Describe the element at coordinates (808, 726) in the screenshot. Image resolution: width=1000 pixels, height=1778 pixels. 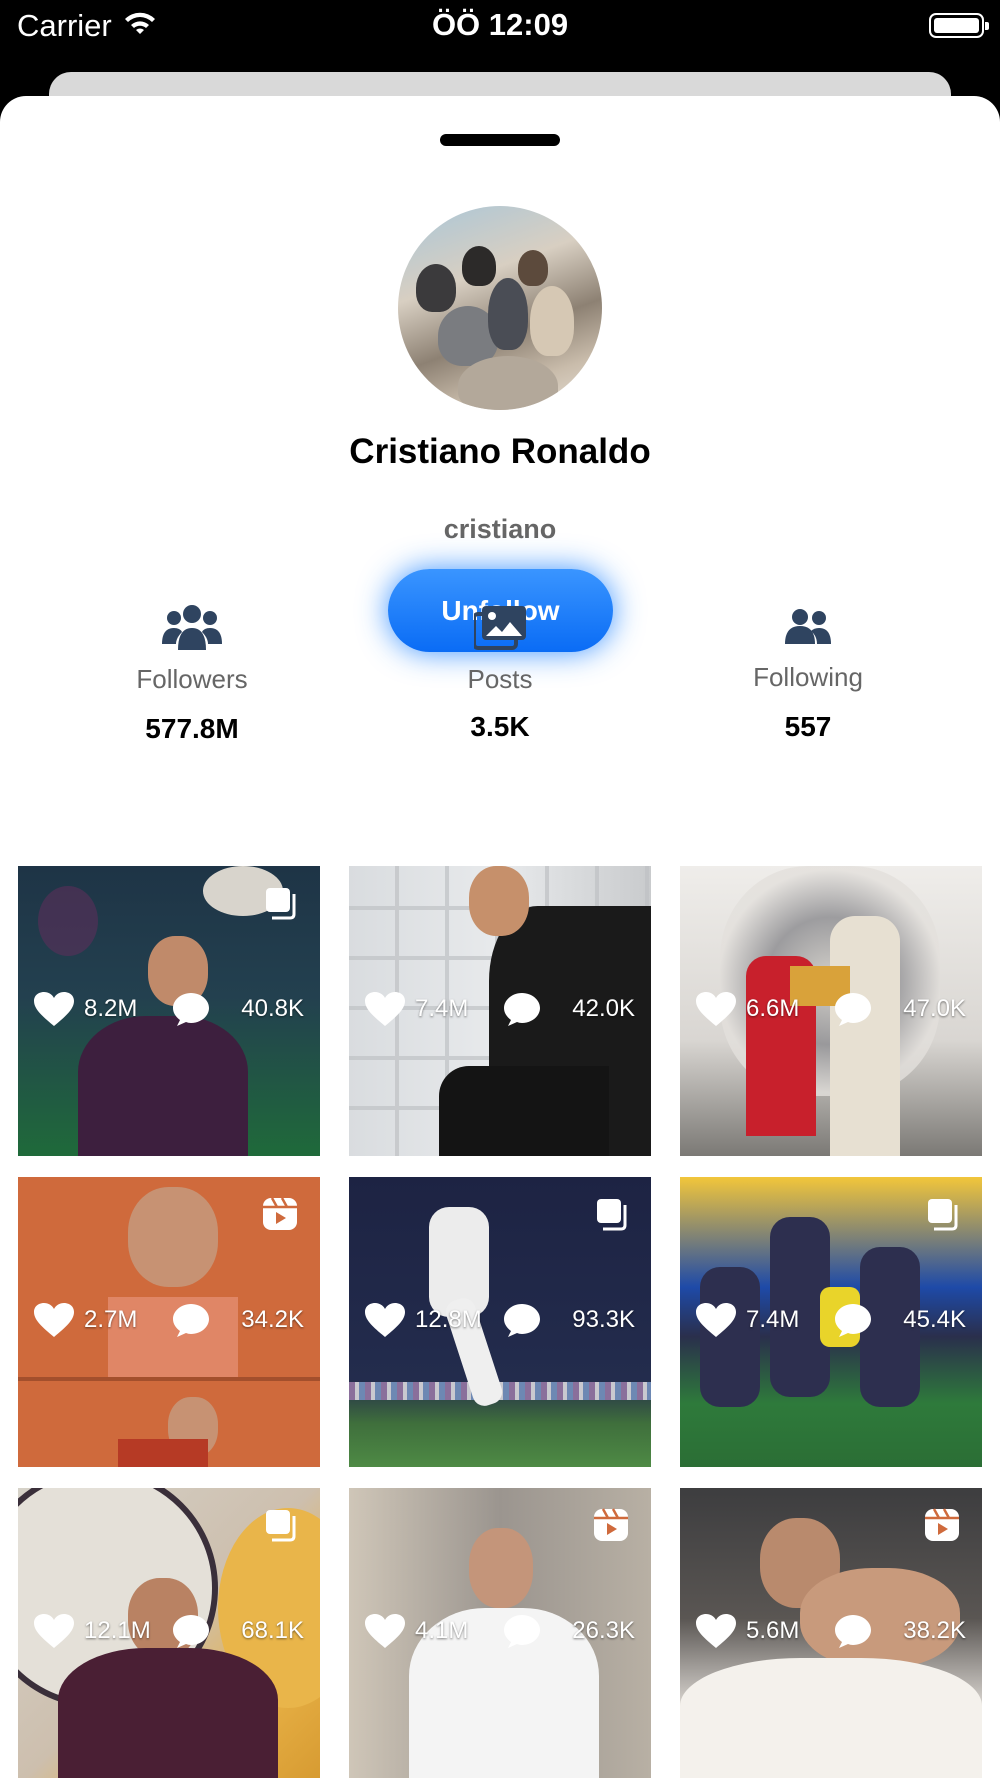
I see `stat-value: 557` at that location.